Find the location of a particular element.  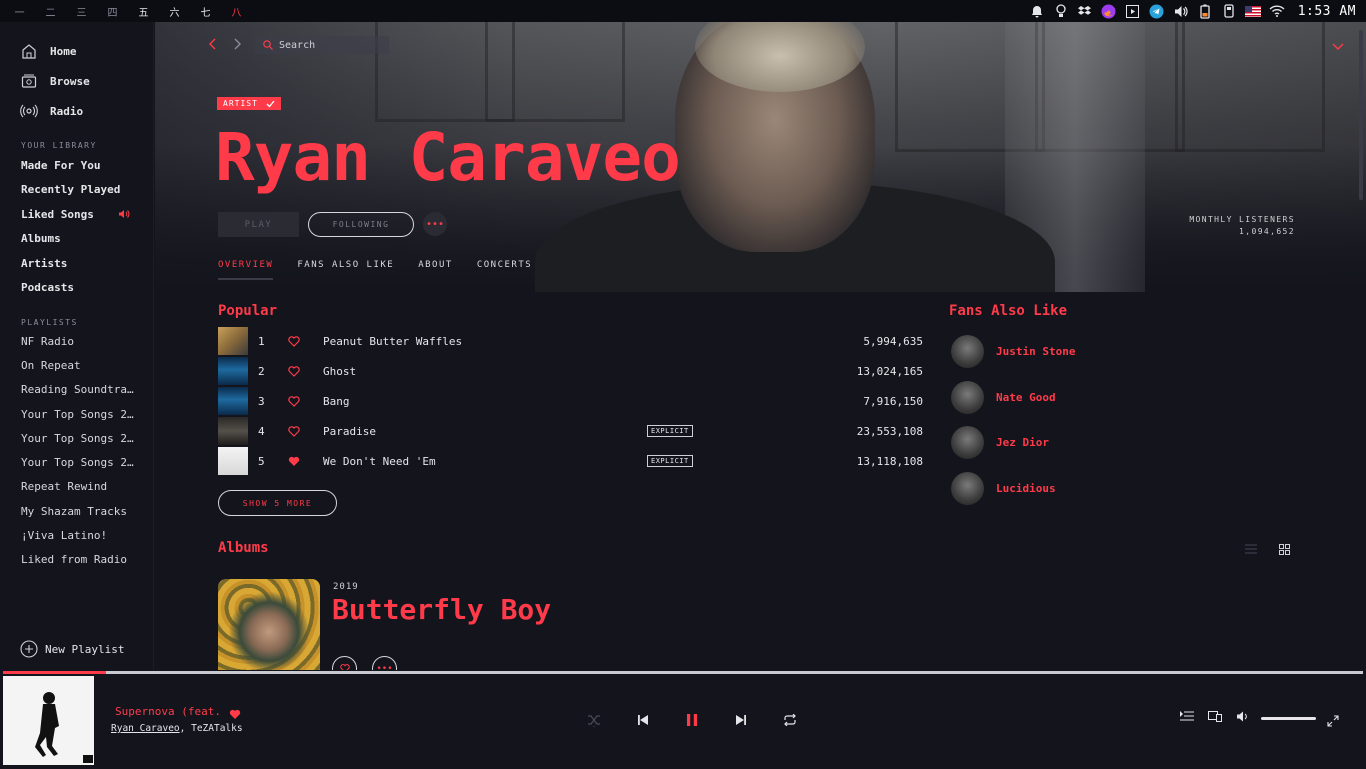

expand-icon is located at coordinates (1333, 721).